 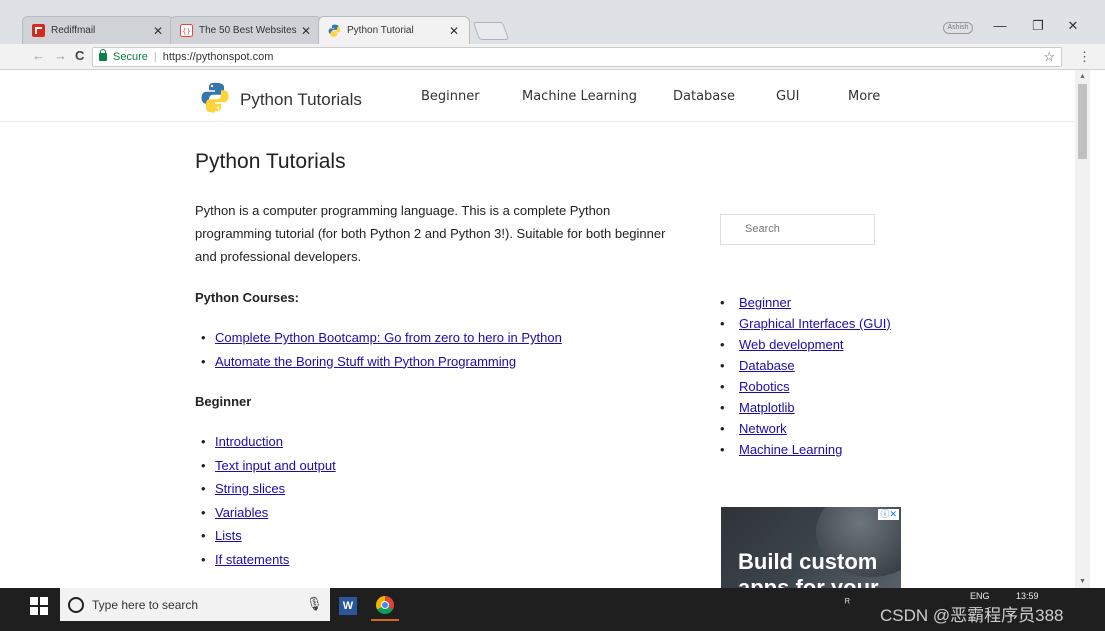 I want to click on forward-button: →, so click(x=60, y=55).